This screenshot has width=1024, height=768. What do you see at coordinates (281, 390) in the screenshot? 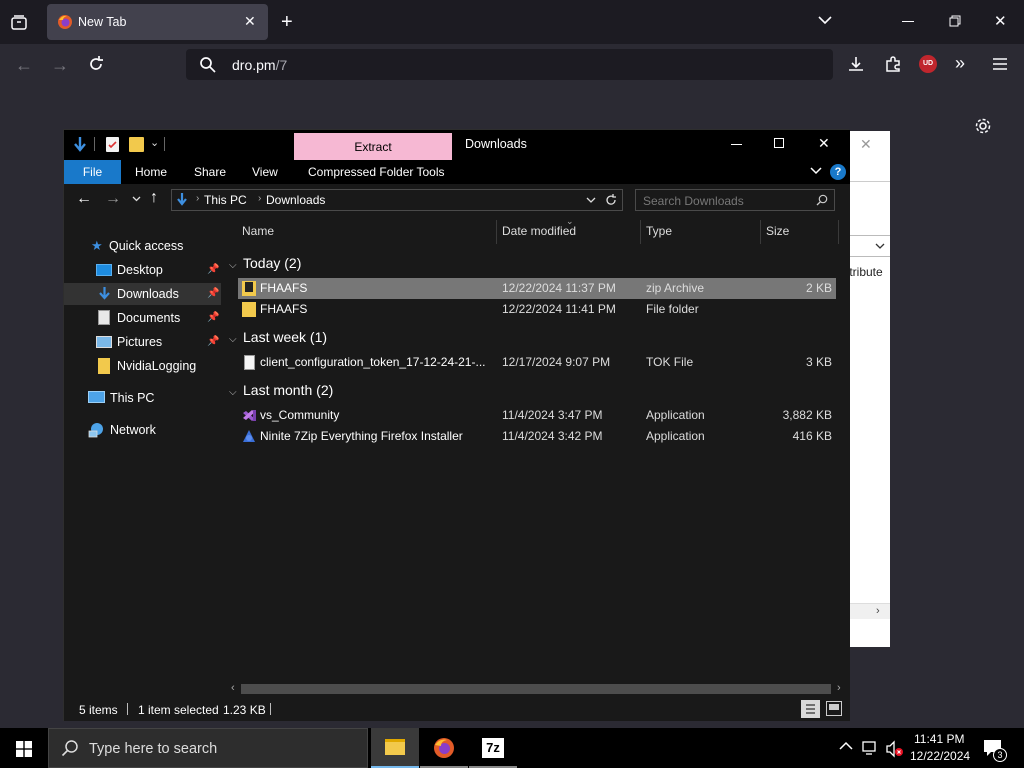
I see `group-header-last-month: ⌵ Last month (2)` at bounding box center [281, 390].